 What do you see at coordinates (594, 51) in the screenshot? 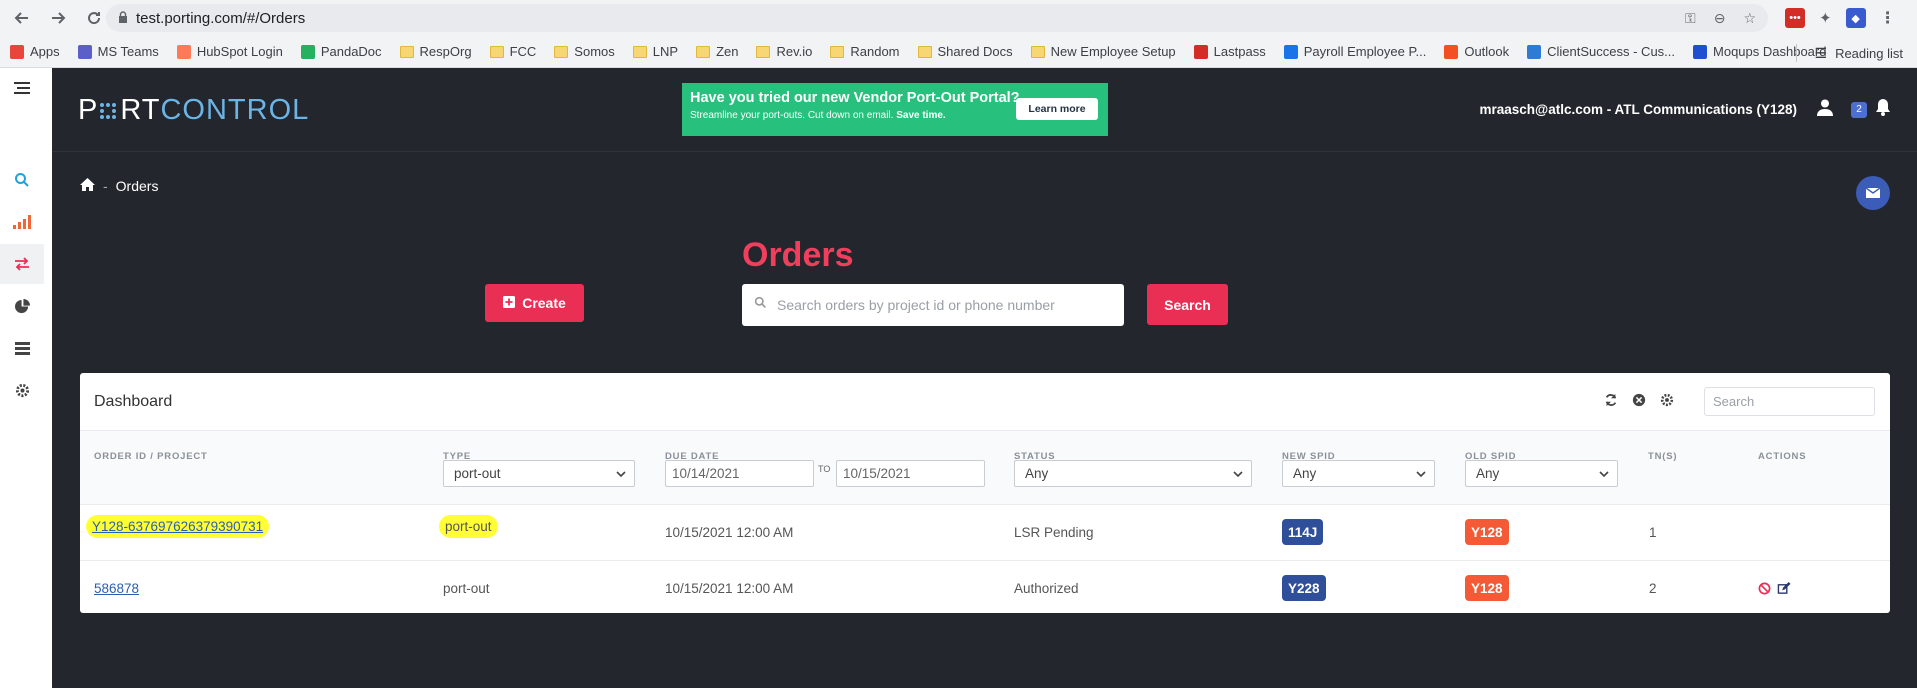
I see `bookmark-label: Somos` at bounding box center [594, 51].